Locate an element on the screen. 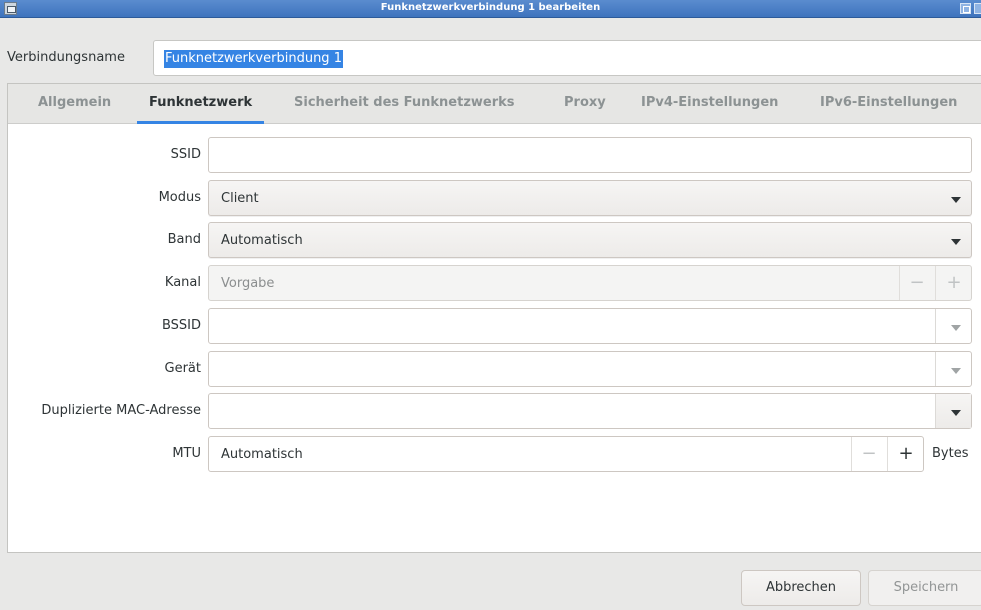  geraet-row: Gerät is located at coordinates (490, 370).